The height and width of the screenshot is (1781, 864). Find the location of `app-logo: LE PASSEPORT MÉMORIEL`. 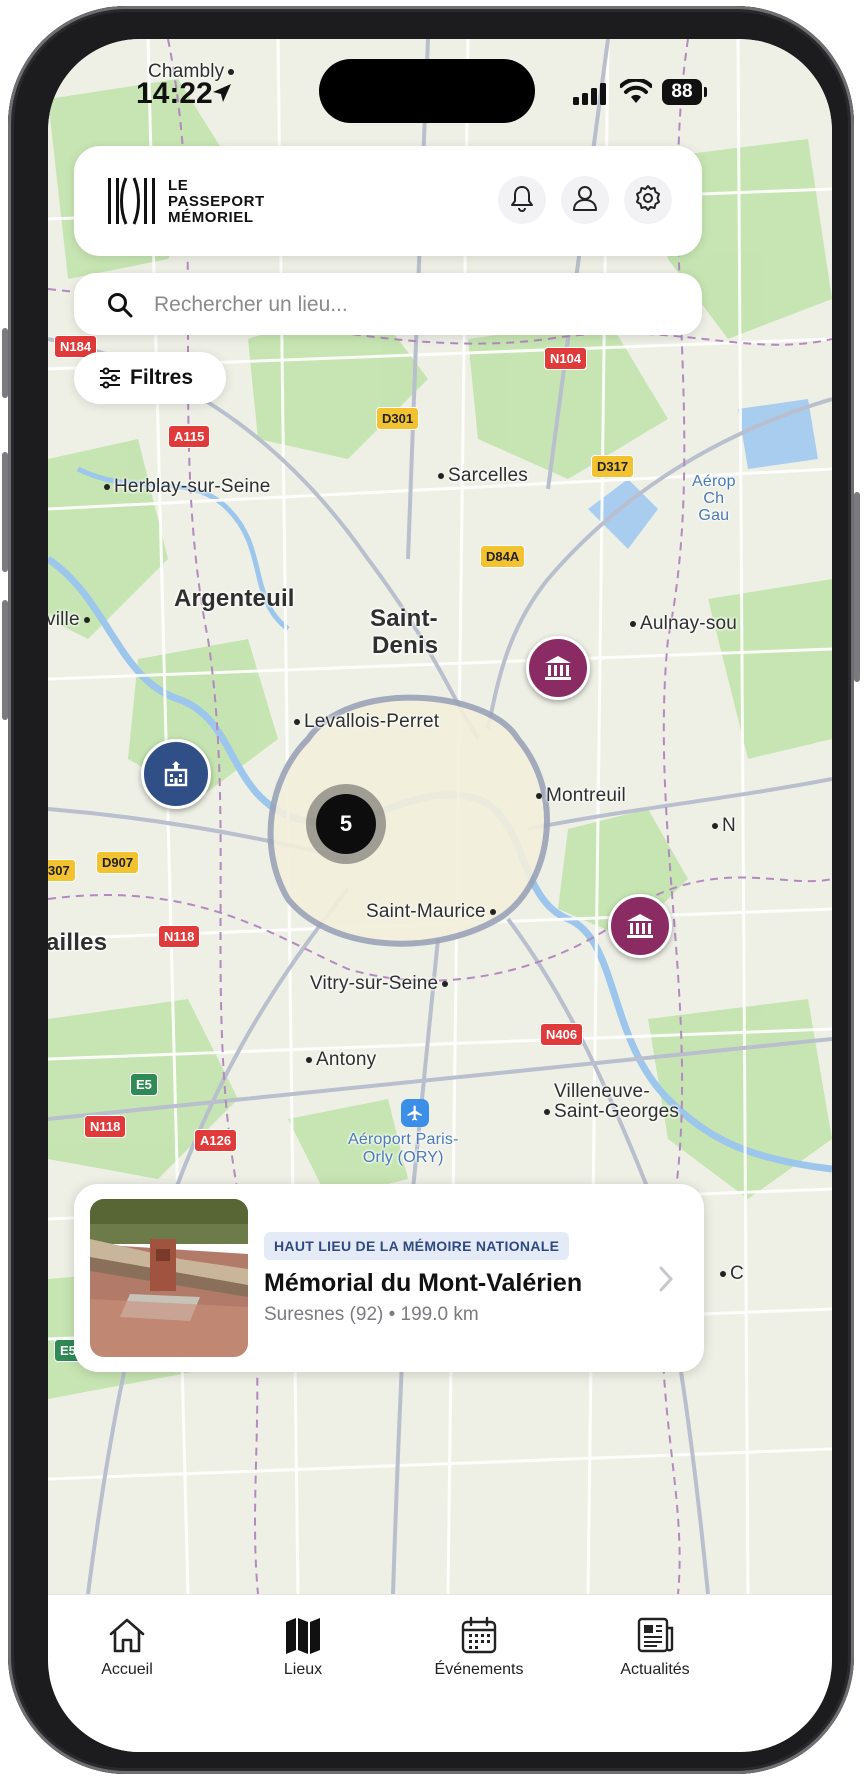

app-logo: LE PASSEPORT MÉMORIEL is located at coordinates (186, 202).